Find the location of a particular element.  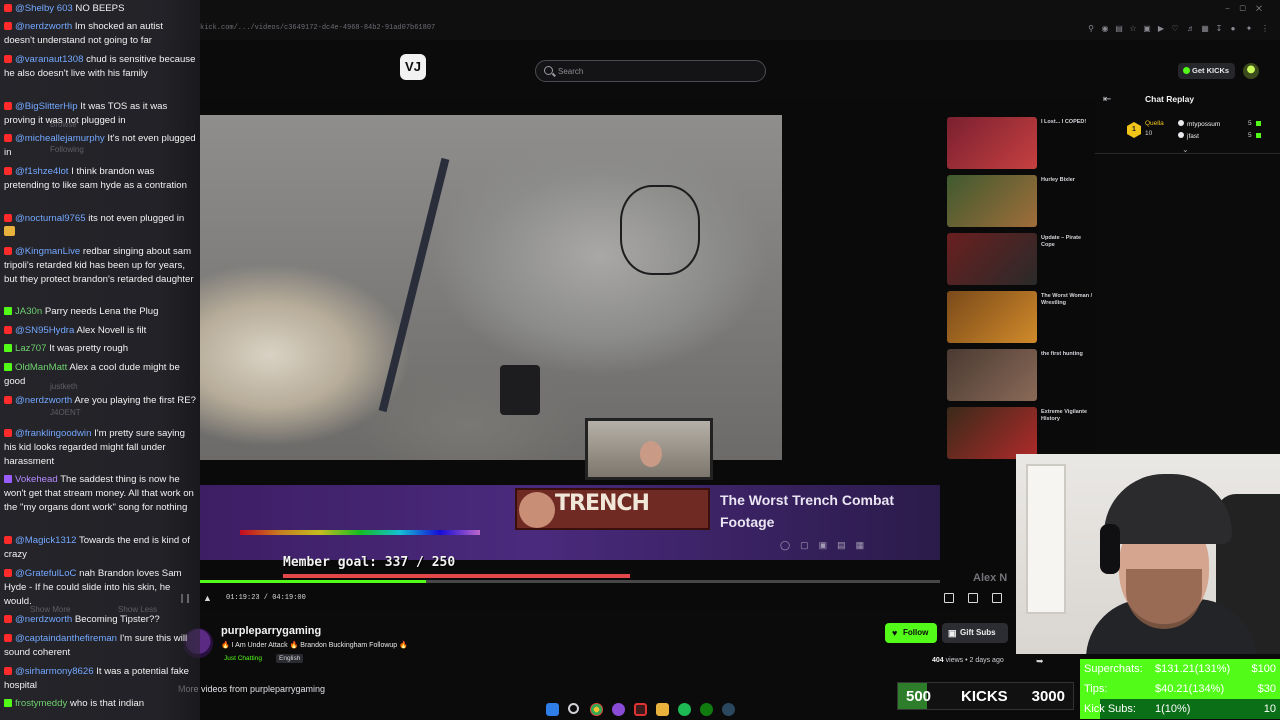

fullscreen-icon is located at coordinates (997, 598).